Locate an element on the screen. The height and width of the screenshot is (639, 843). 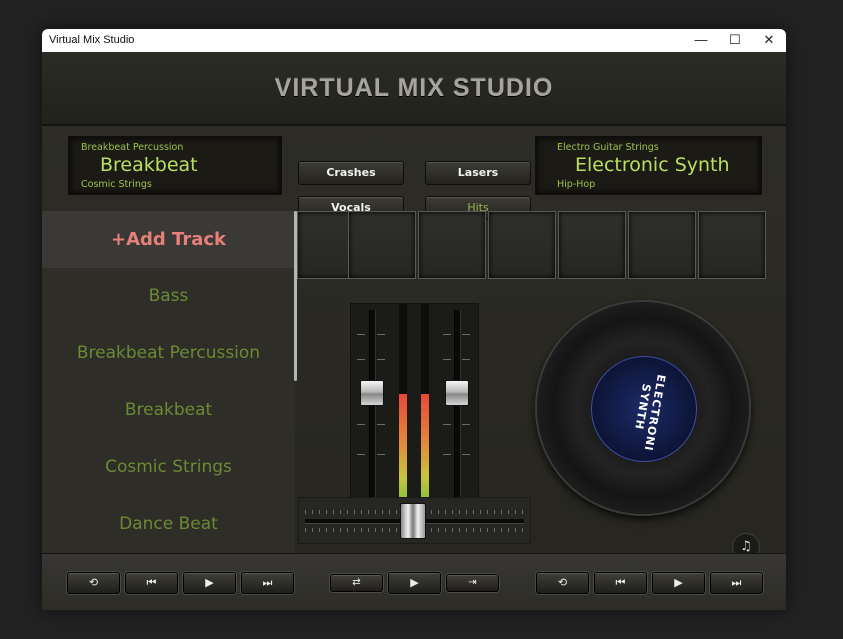
window-title: Virtual Mix Studio is located at coordinates (92, 40).